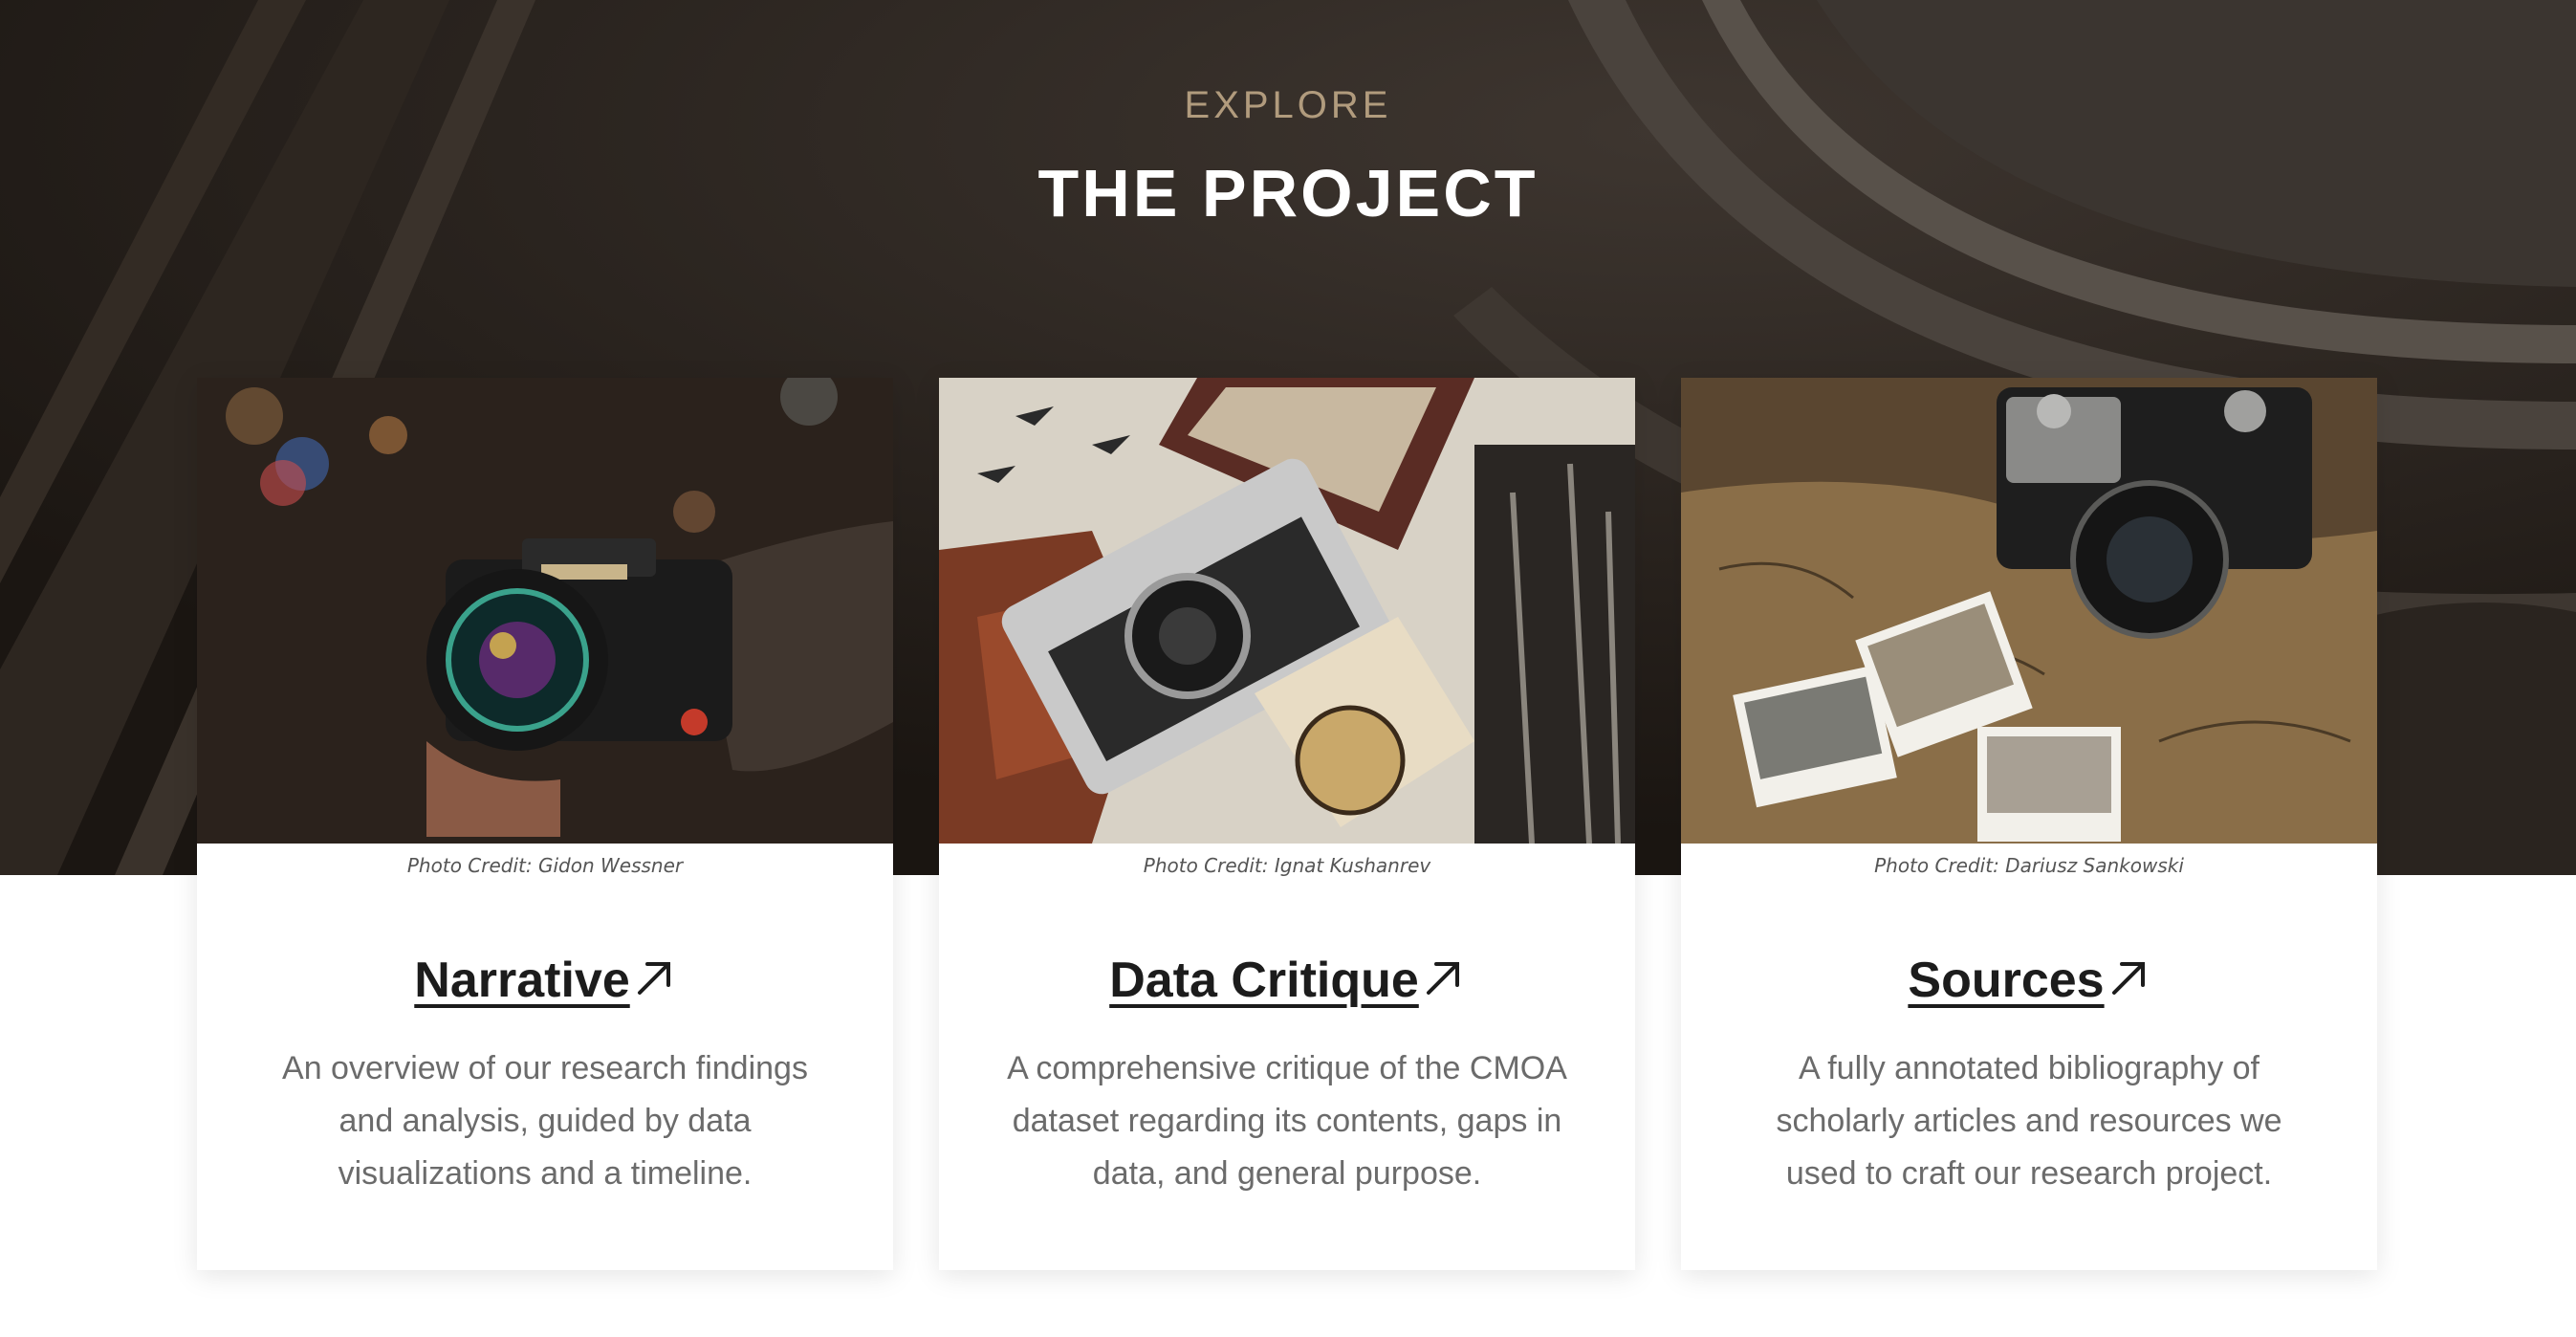 The height and width of the screenshot is (1337, 2576). What do you see at coordinates (1288, 193) in the screenshot?
I see `section-title: THE PROJECT` at bounding box center [1288, 193].